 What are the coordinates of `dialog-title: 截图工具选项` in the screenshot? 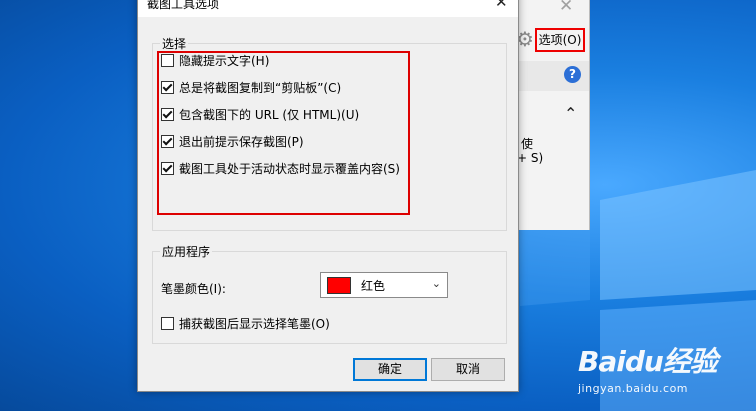 It's located at (183, 5).